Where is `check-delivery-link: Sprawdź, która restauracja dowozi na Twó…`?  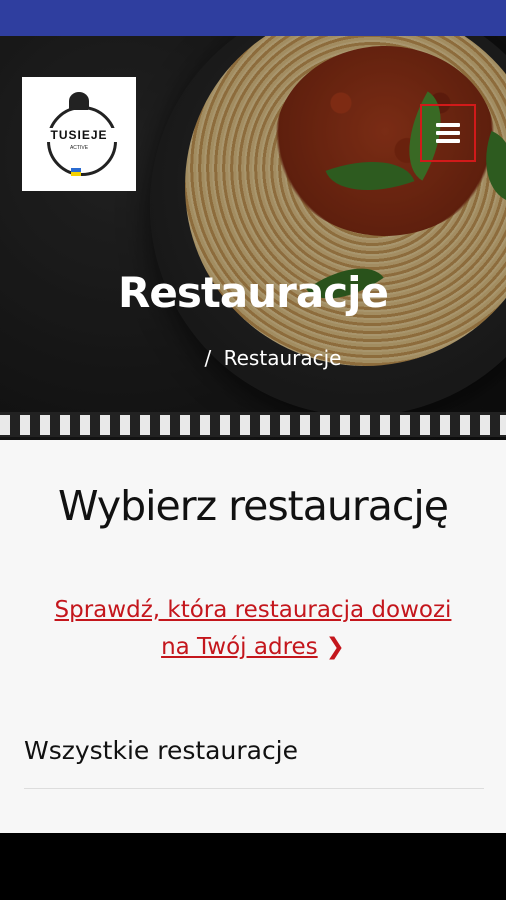 check-delivery-link: Sprawdź, która restauracja dowozi na Twó… is located at coordinates (253, 629).